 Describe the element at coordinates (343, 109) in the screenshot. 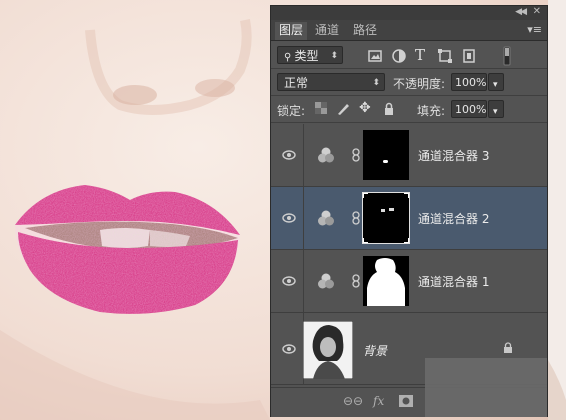

I see `lock-brush-icon` at that location.